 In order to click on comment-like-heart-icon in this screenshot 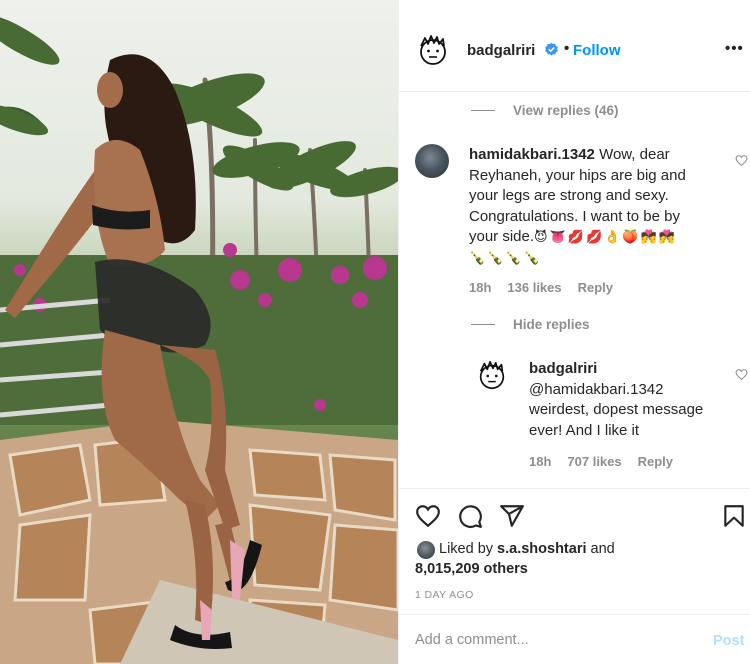, I will do `click(741, 160)`.